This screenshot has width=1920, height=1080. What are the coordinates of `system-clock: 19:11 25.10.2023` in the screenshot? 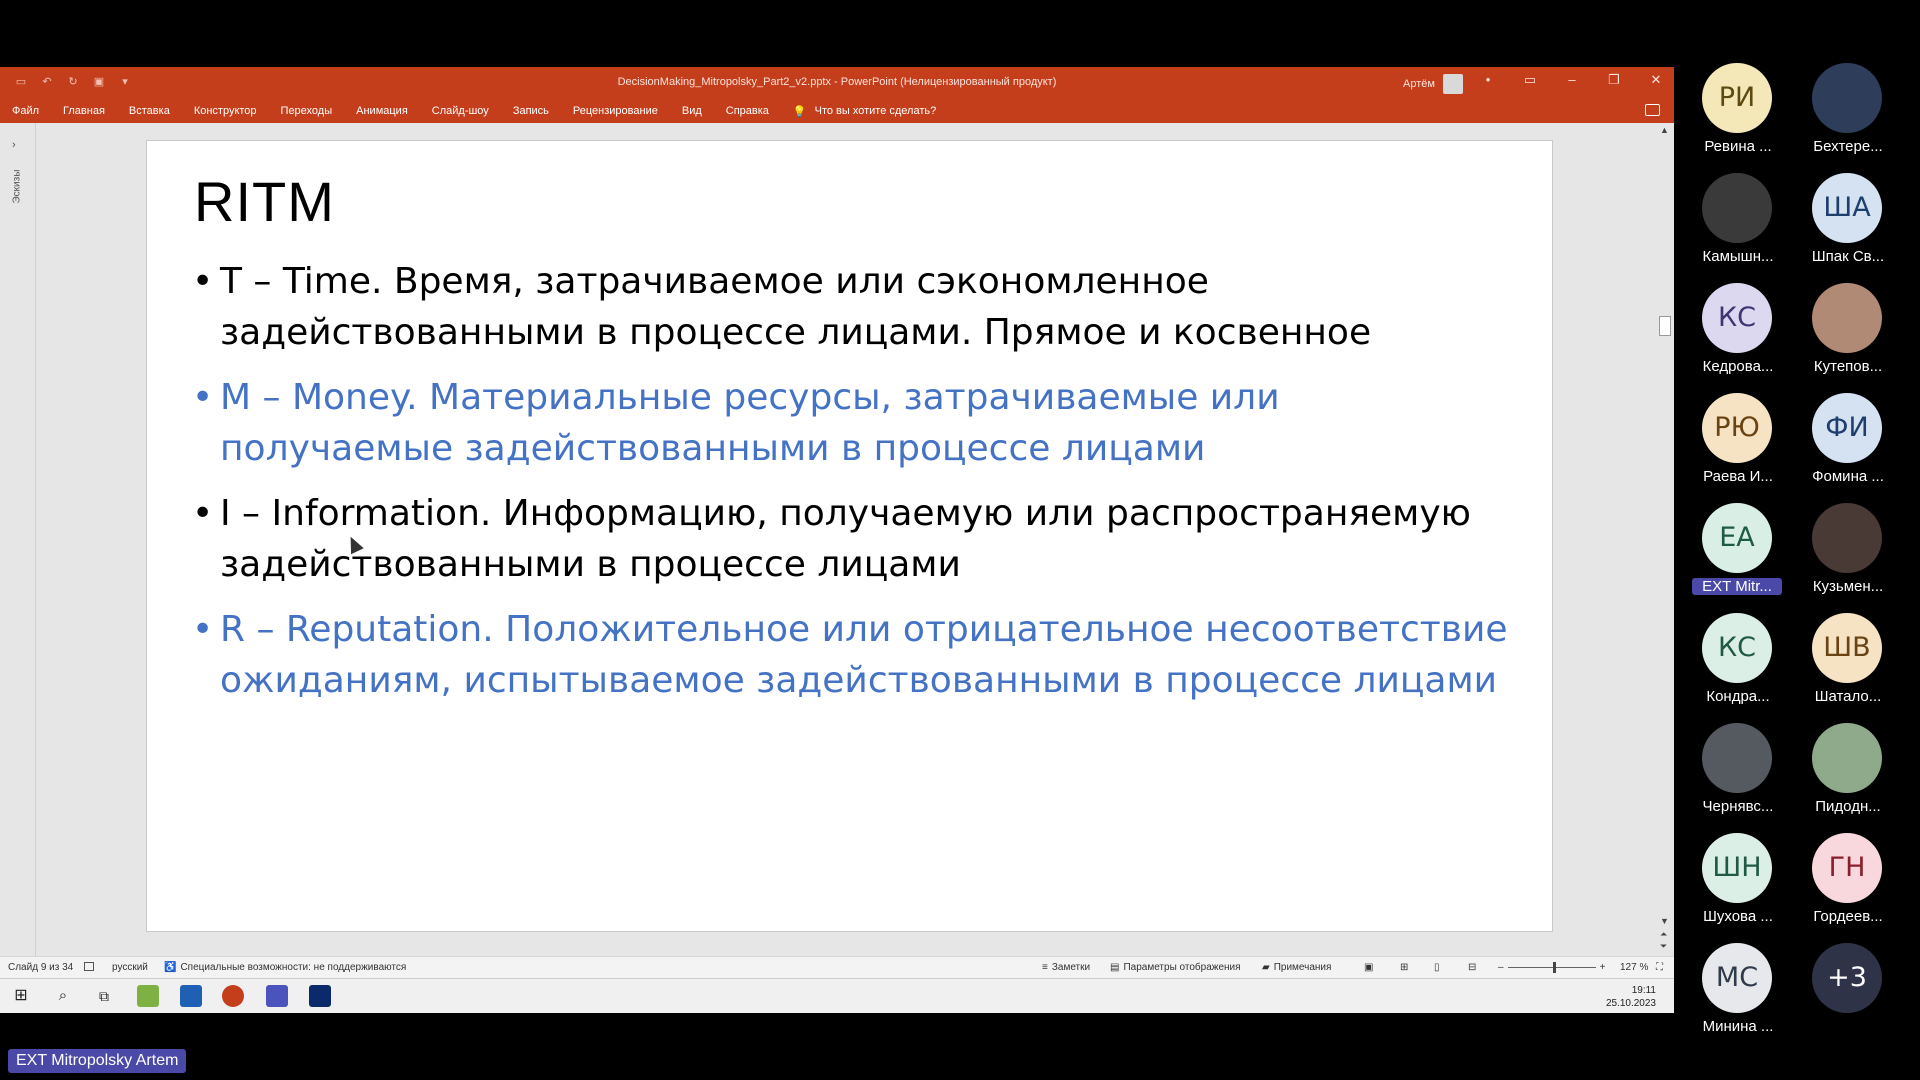 It's located at (1631, 997).